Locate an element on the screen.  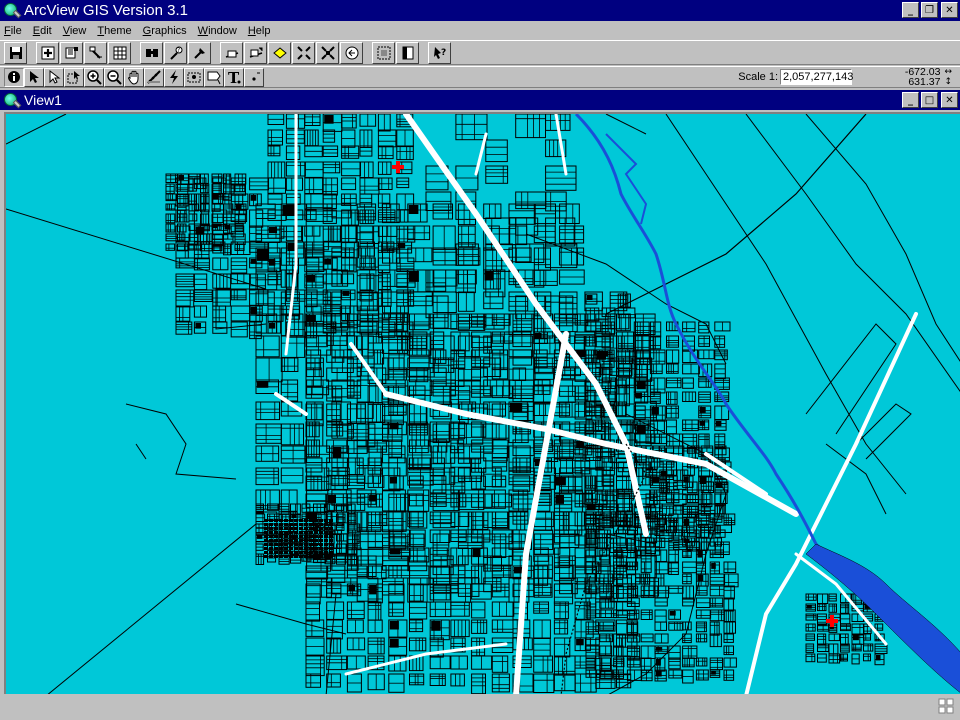
text-tool: T is located at coordinates (234, 77).